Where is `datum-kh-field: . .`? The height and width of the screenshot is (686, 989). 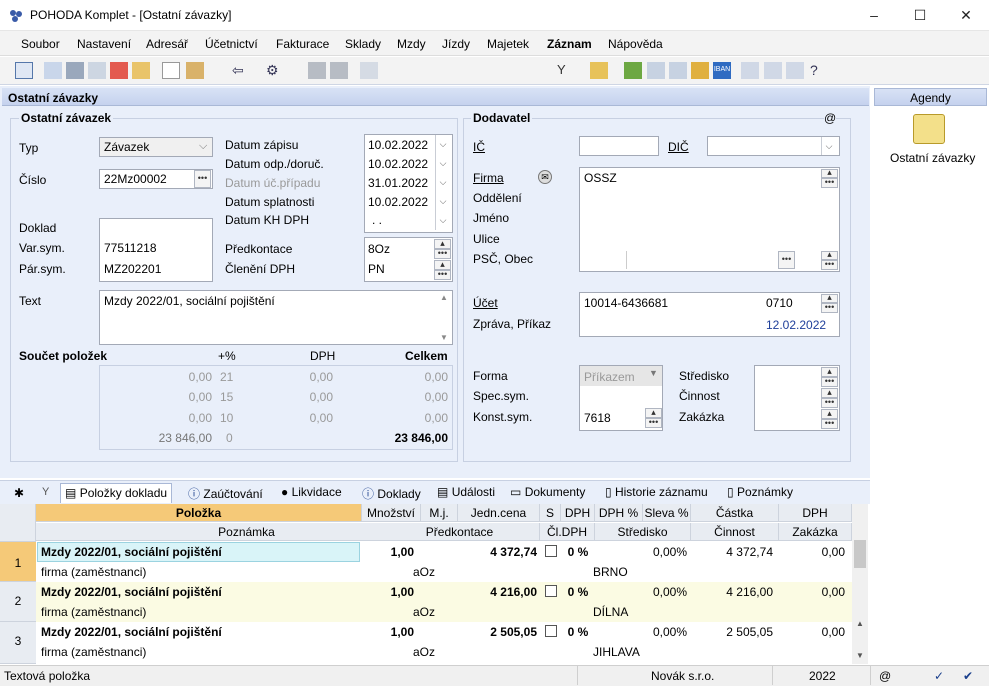
datum-kh-field: . . is located at coordinates (377, 220).